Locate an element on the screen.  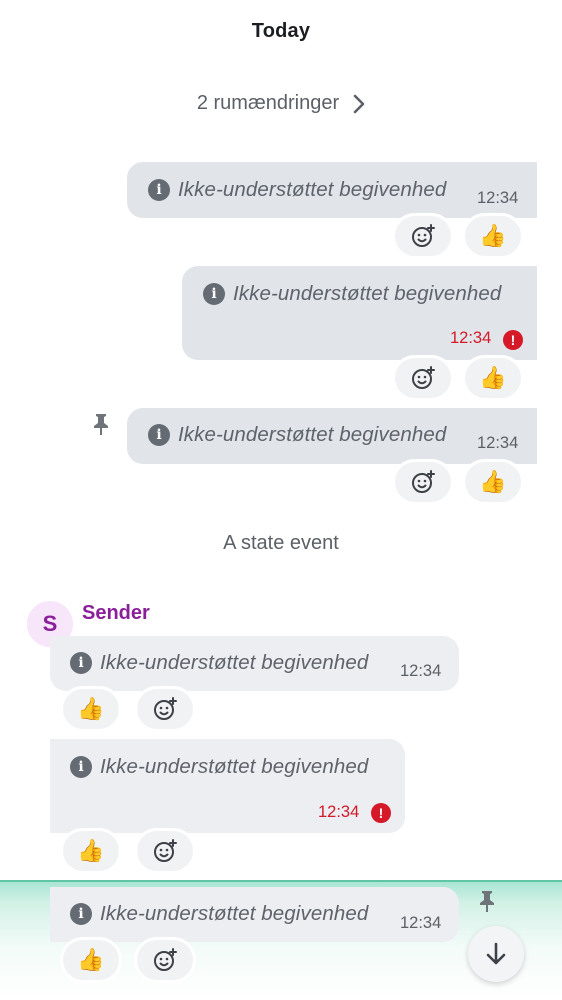
chevron-right-icon is located at coordinates (359, 103).